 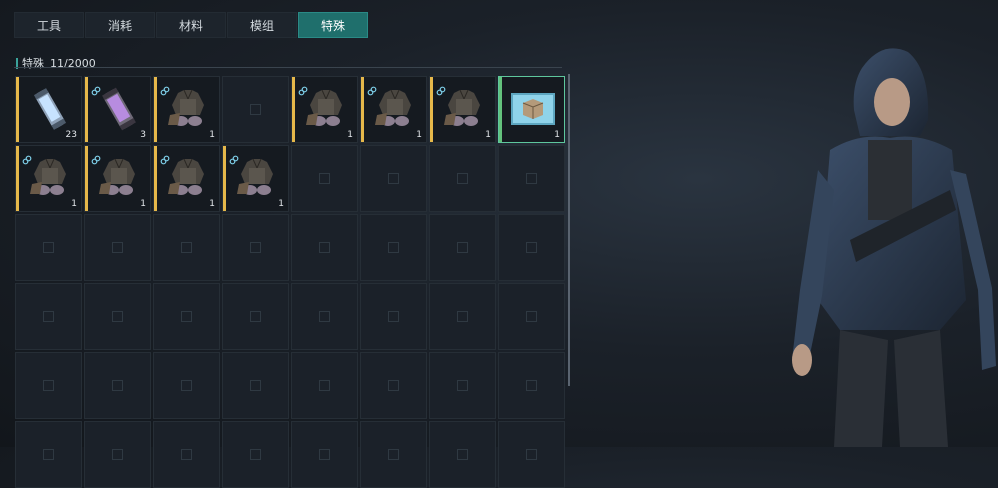 I want to click on section-title: 特殊, so click(x=33, y=63).